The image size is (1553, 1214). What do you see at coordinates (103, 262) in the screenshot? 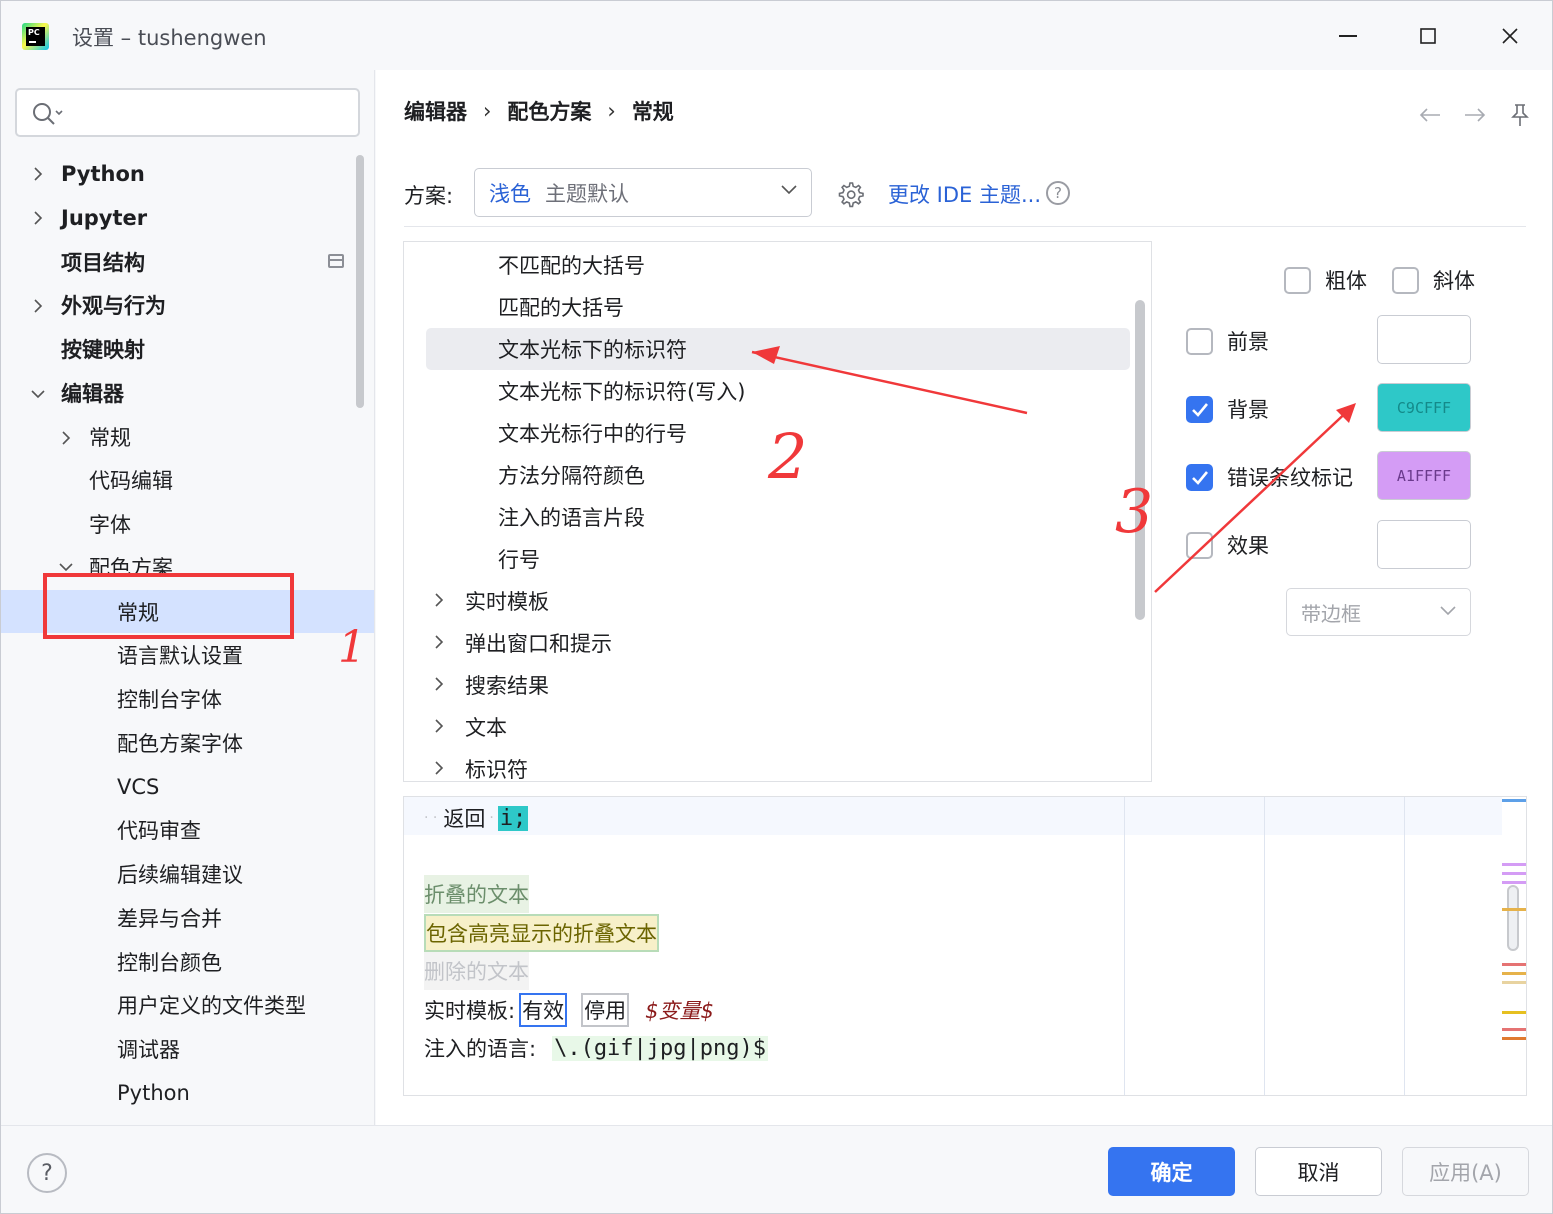
I see `sidebar-item-project-structure: 项目结构` at bounding box center [103, 262].